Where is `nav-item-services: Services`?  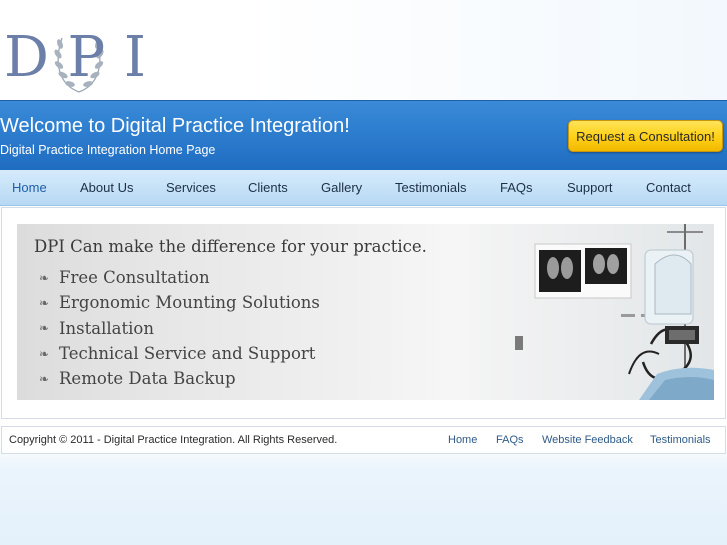 nav-item-services: Services is located at coordinates (191, 187).